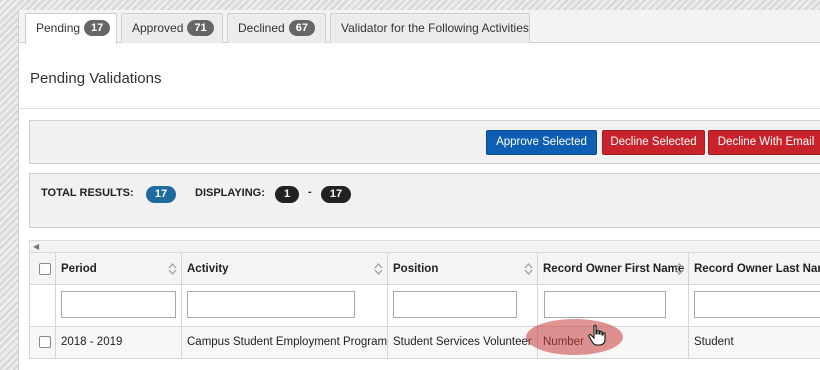 The height and width of the screenshot is (370, 820). I want to click on filter-input-period, so click(118, 304).